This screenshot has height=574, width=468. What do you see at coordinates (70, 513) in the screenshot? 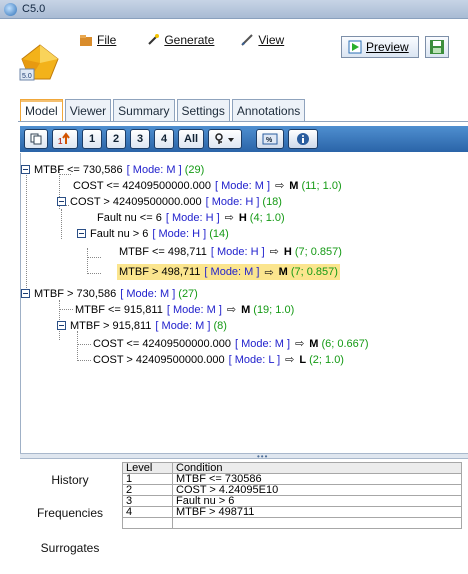
I see `frequencies-button: Frequencies` at bounding box center [70, 513].